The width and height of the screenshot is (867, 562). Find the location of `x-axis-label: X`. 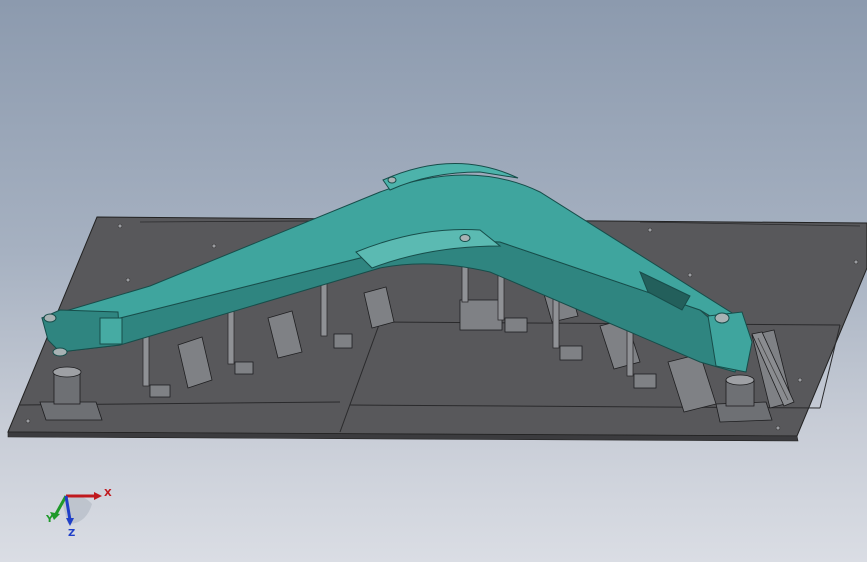

x-axis-label: X is located at coordinates (108, 493).